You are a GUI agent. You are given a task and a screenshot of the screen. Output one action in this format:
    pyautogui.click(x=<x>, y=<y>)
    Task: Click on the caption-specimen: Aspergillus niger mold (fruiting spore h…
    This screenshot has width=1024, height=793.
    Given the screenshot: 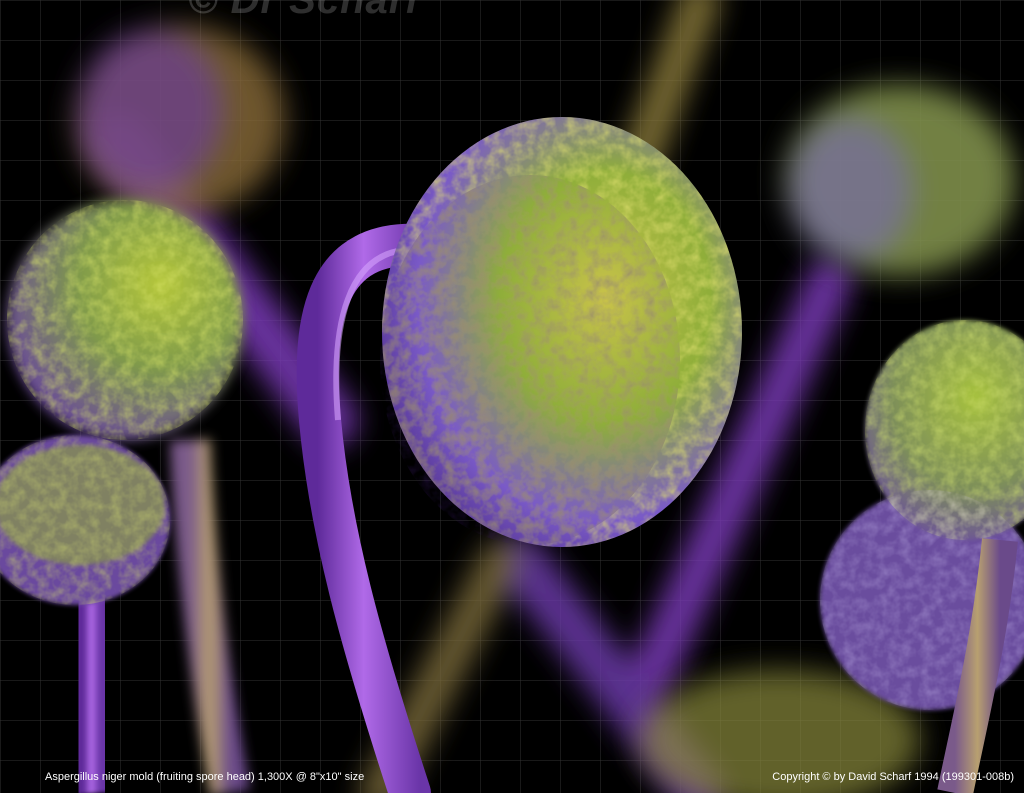 What is the action you would take?
    pyautogui.click(x=205, y=777)
    